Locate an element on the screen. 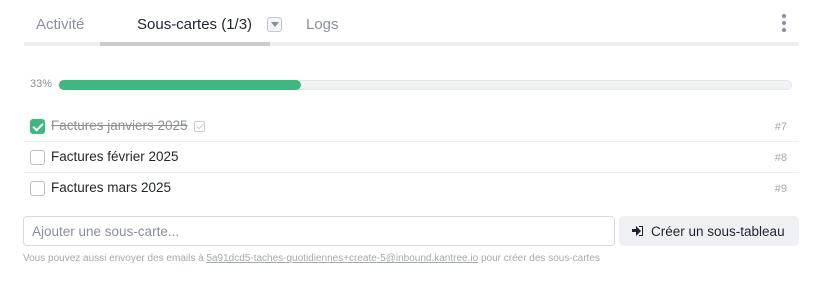 The width and height of the screenshot is (820, 291). tabs-bar: Activité Sous-cartes (1/3) Logs is located at coordinates (411, 23).